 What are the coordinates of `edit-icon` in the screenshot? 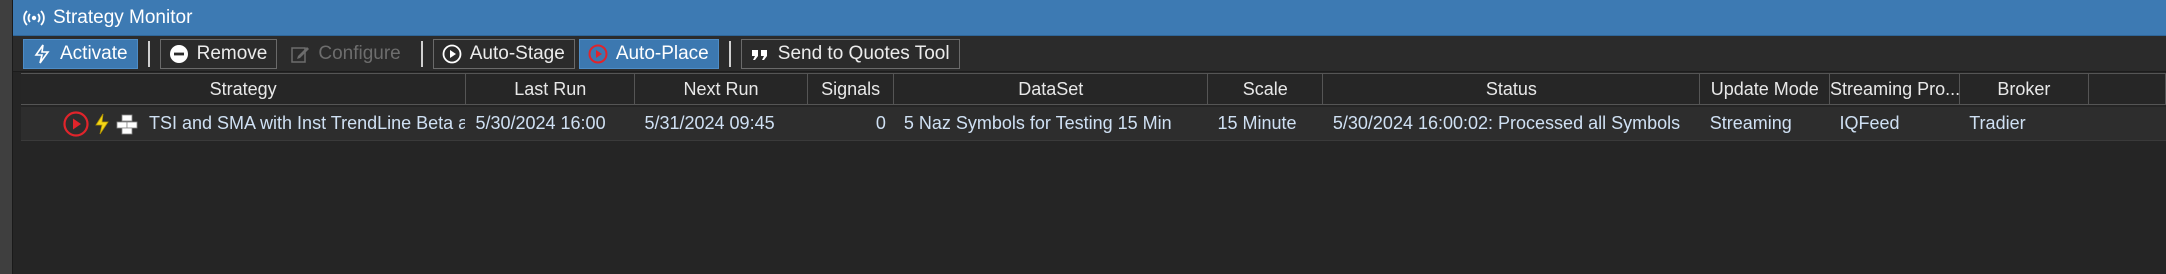 It's located at (300, 54).